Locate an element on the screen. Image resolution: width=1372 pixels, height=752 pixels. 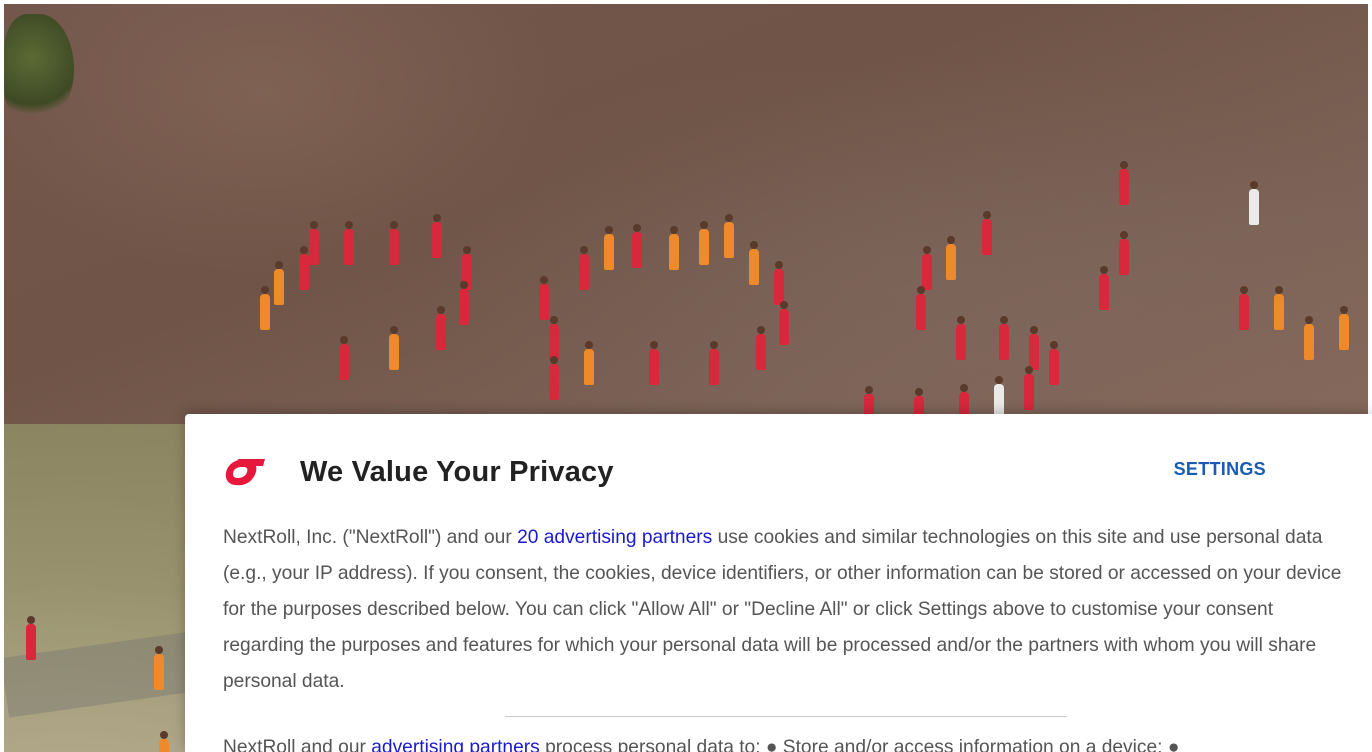
tree is located at coordinates (39, 69).